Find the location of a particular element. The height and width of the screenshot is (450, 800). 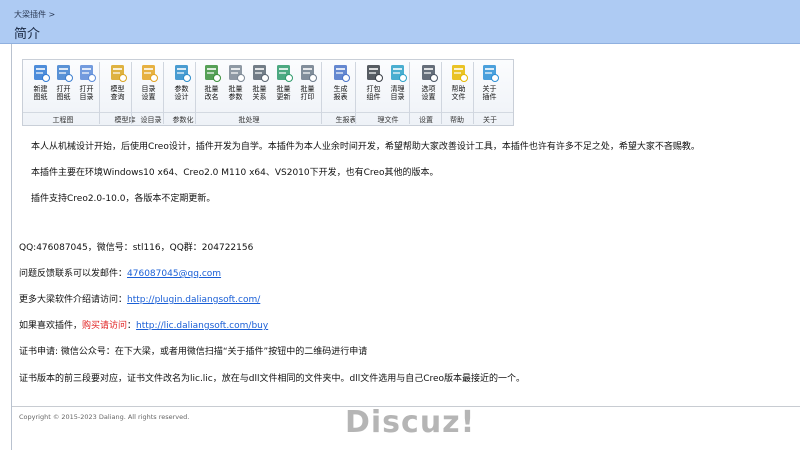

ribbon-button-label: 打包 组件 is located at coordinates (373, 93).